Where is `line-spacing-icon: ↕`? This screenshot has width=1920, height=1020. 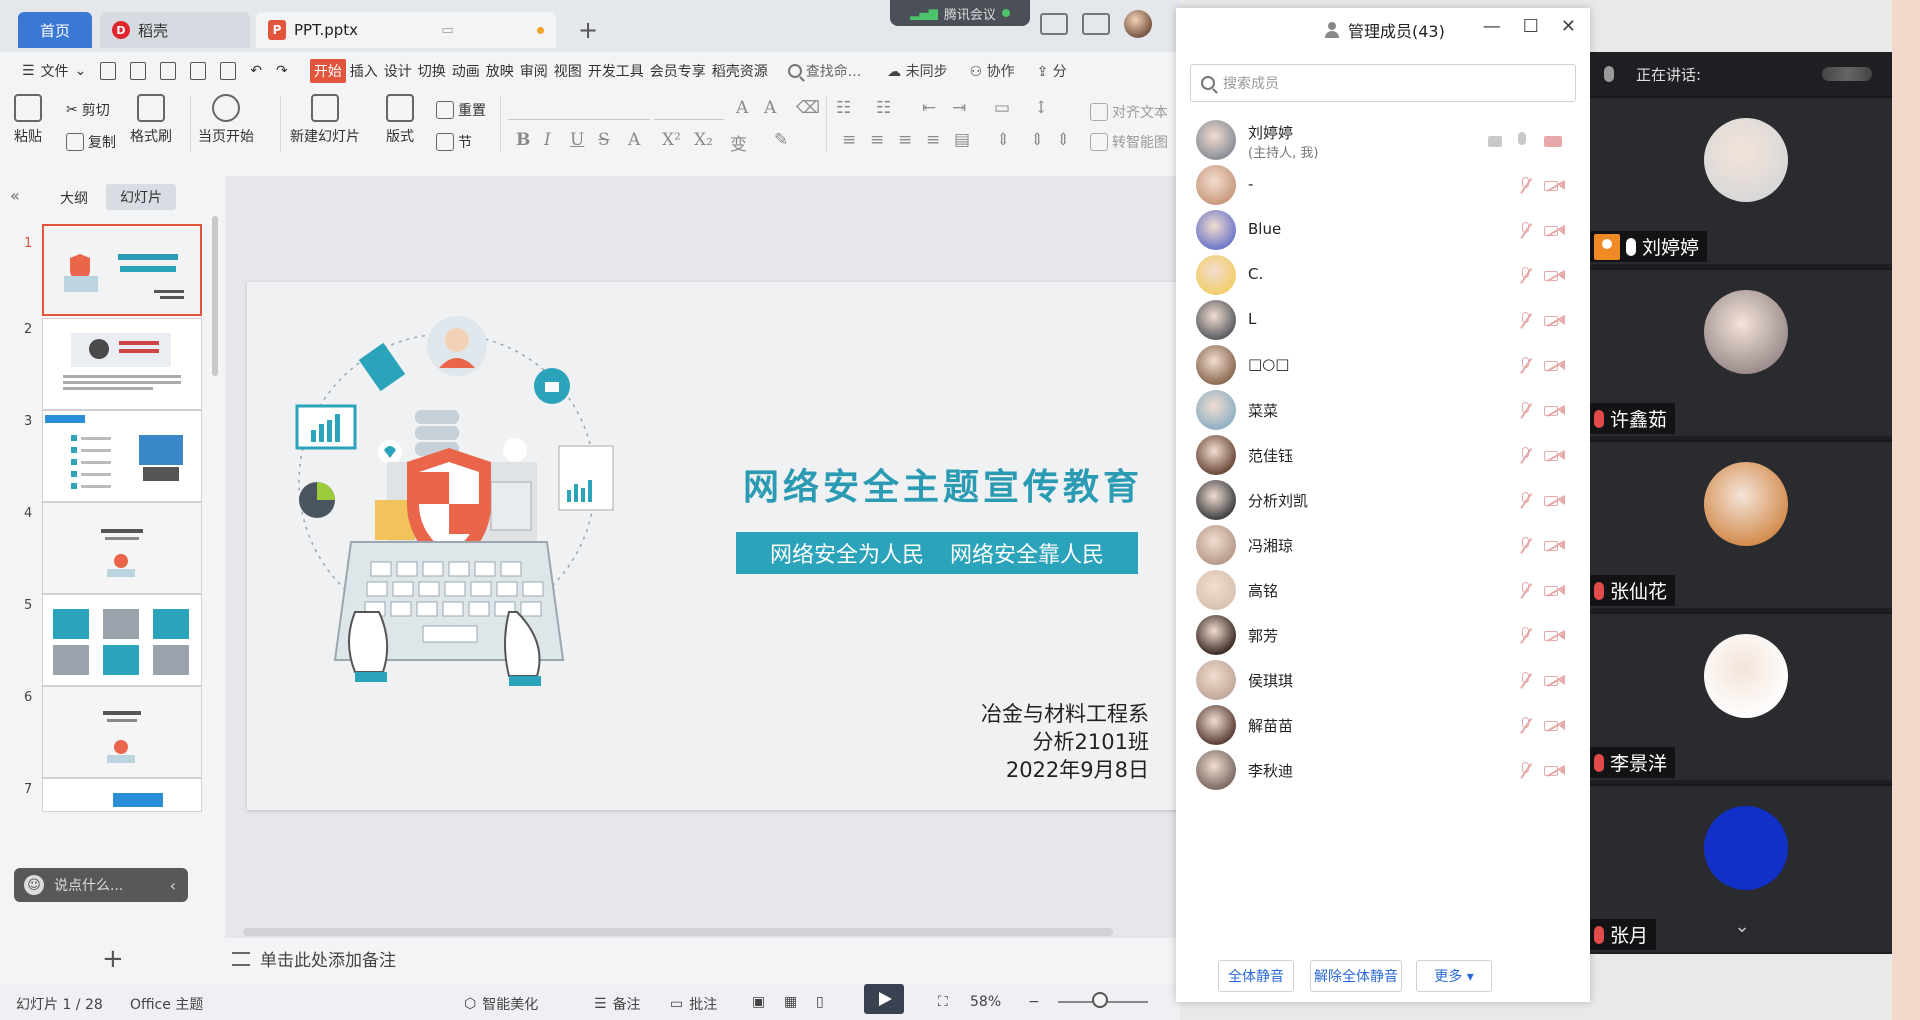
line-spacing-icon: ↕ is located at coordinates (1041, 108).